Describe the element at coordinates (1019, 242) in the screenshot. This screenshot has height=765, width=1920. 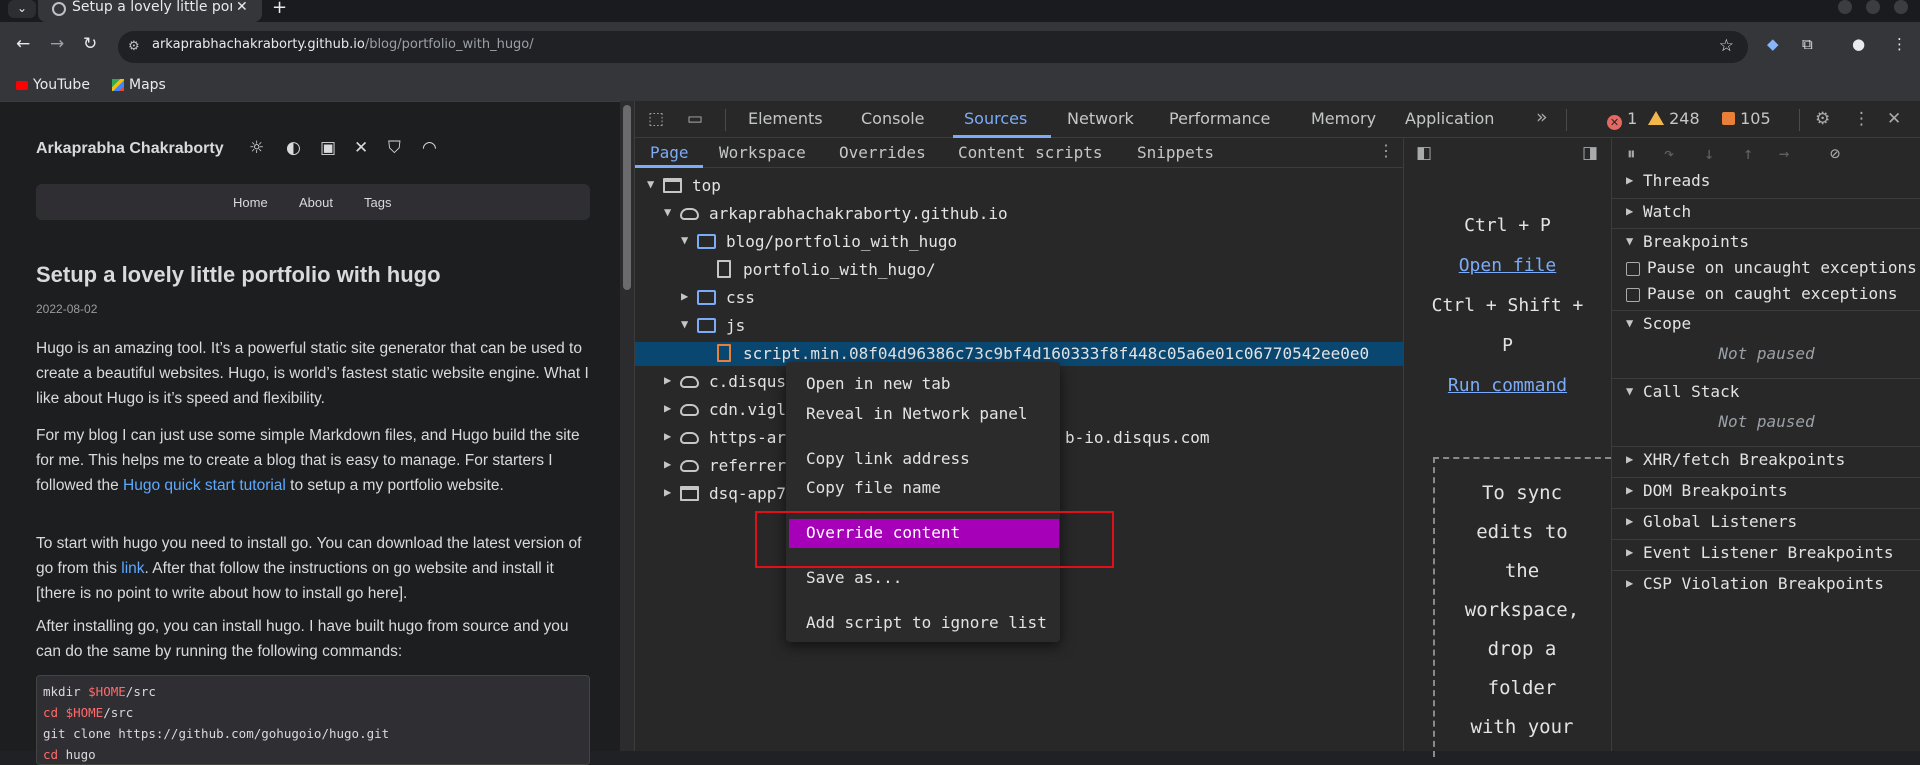
I see `tree-item-blog-folder: ▼ blog/portfolio_with_hugo` at that location.